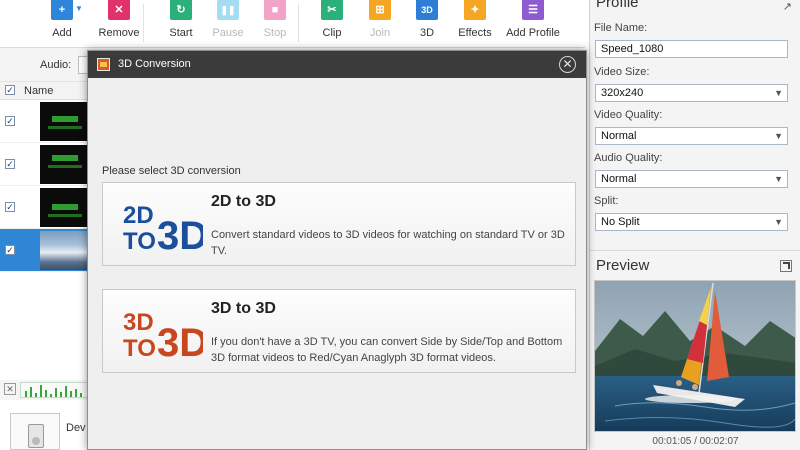  I want to click on file-list-pane: Audio: ✓ Name ✓ ✓ ✓ ✓ ✕ Dev, so click(49, 249).